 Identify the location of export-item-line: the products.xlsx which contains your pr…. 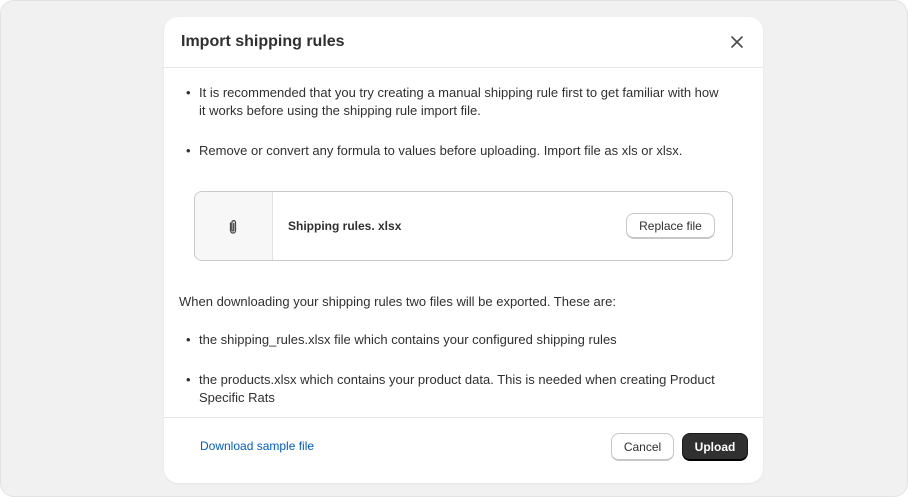
(457, 379).